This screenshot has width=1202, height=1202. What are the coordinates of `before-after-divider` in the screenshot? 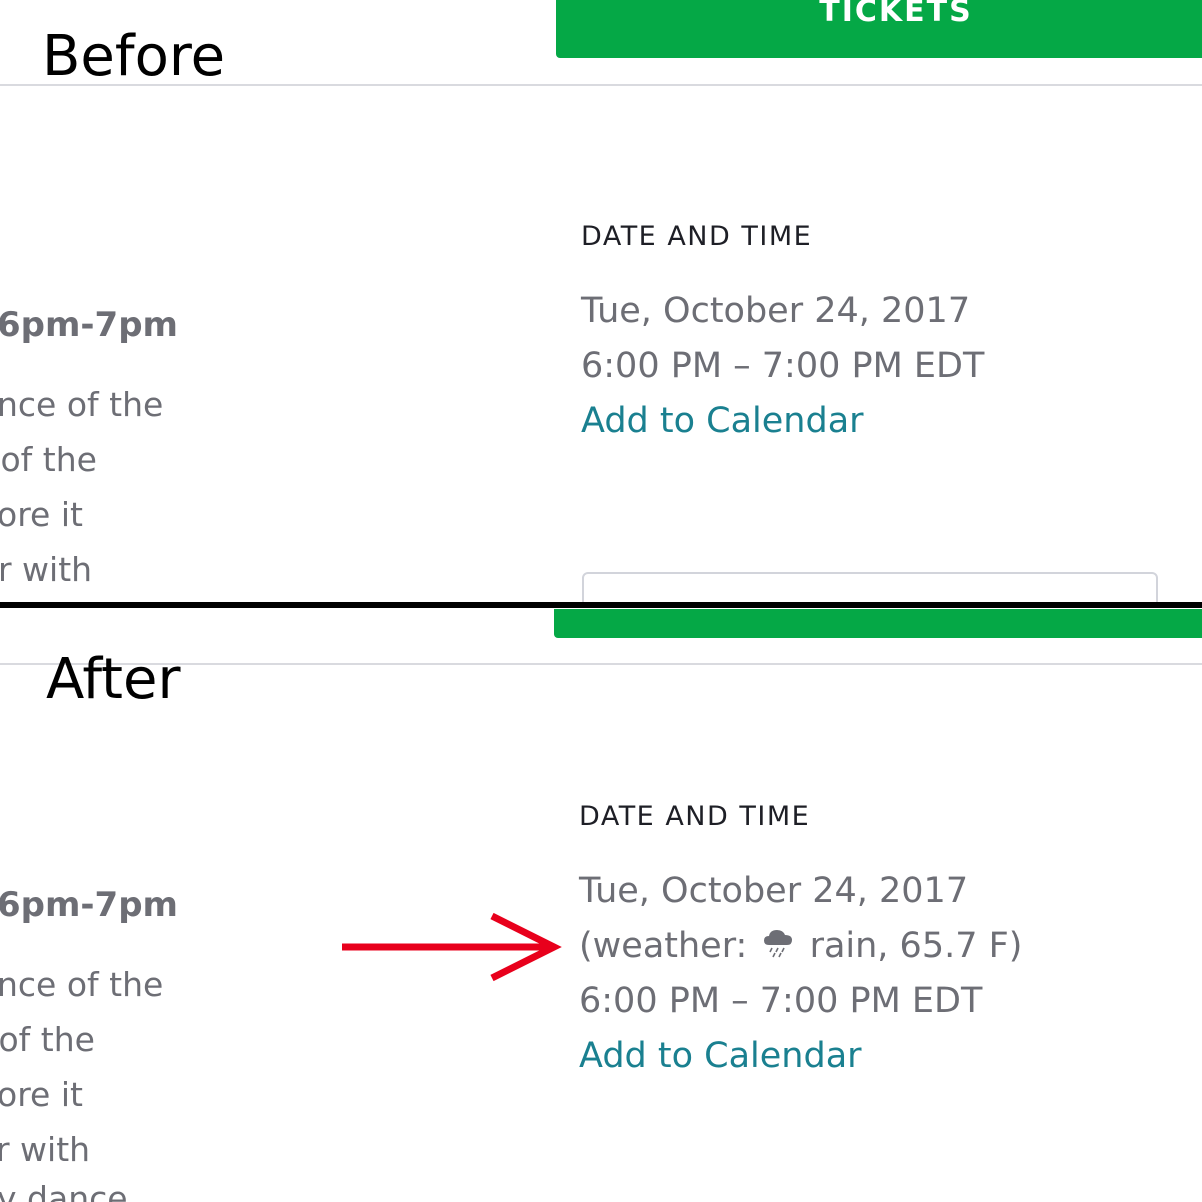 It's located at (601, 605).